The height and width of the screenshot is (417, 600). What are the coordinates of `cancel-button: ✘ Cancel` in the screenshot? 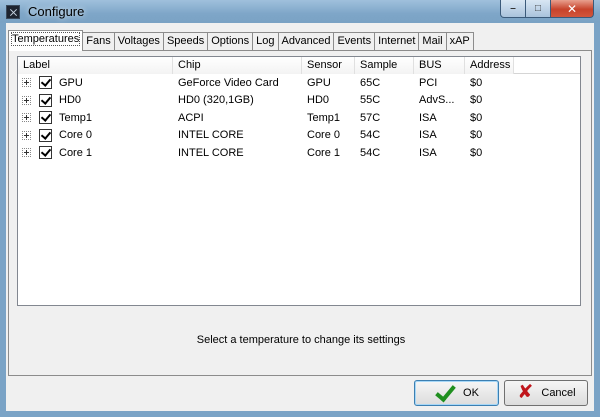 It's located at (546, 393).